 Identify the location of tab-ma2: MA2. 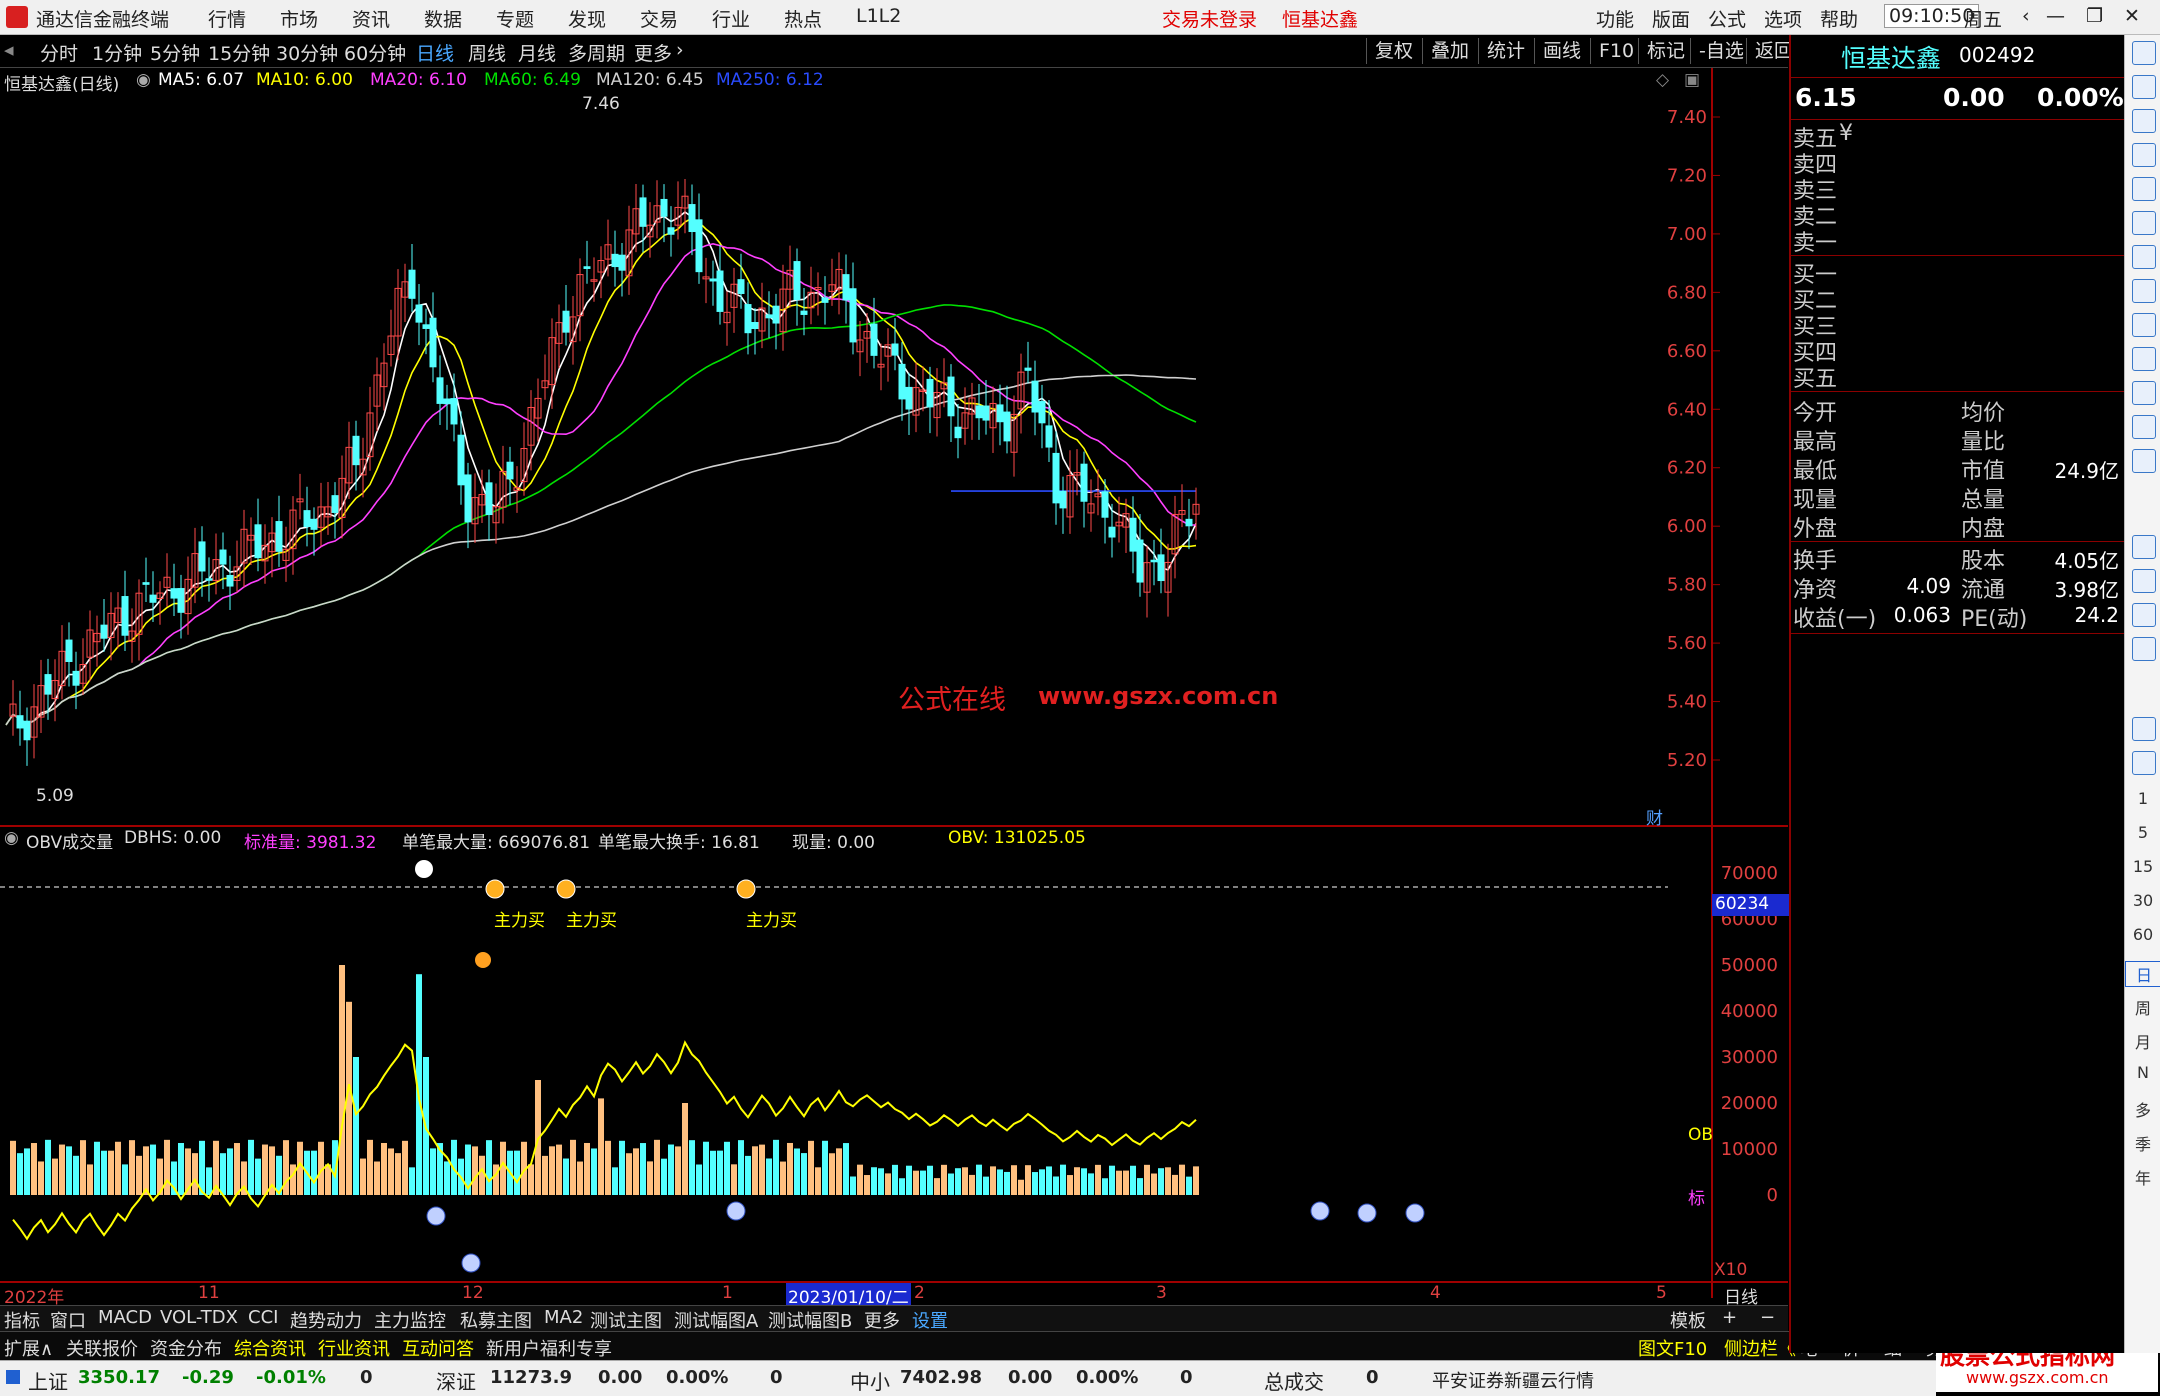
(563, 1317).